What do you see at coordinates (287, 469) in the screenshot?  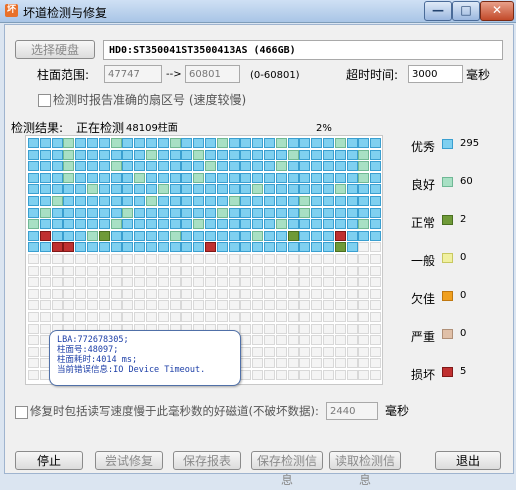 I see `save-info-button: 保存检测信息` at bounding box center [287, 469].